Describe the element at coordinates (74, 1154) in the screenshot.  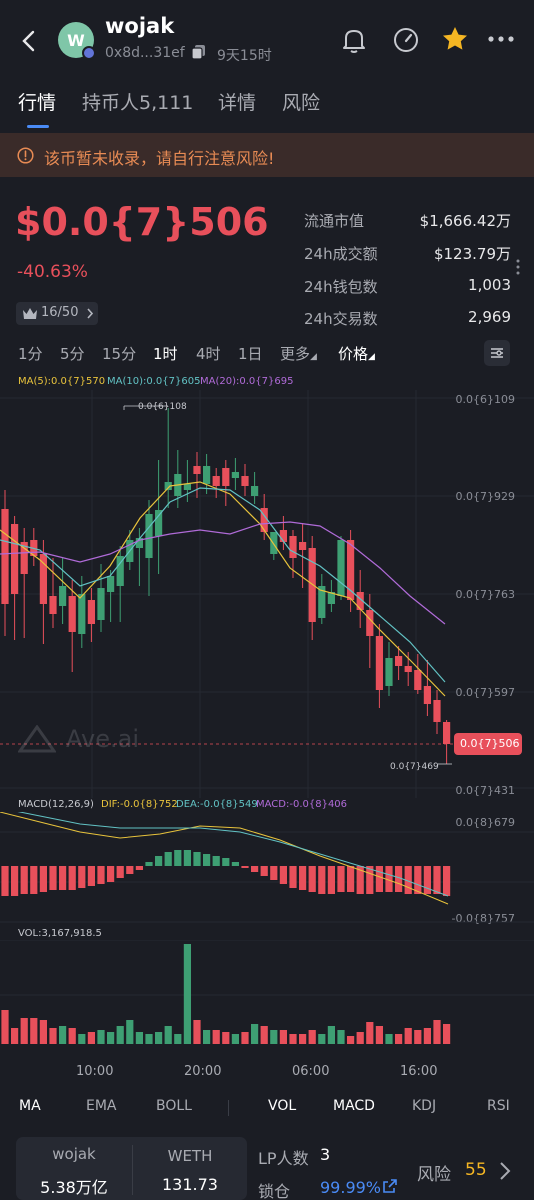
I see `token-a-name: wojak` at that location.